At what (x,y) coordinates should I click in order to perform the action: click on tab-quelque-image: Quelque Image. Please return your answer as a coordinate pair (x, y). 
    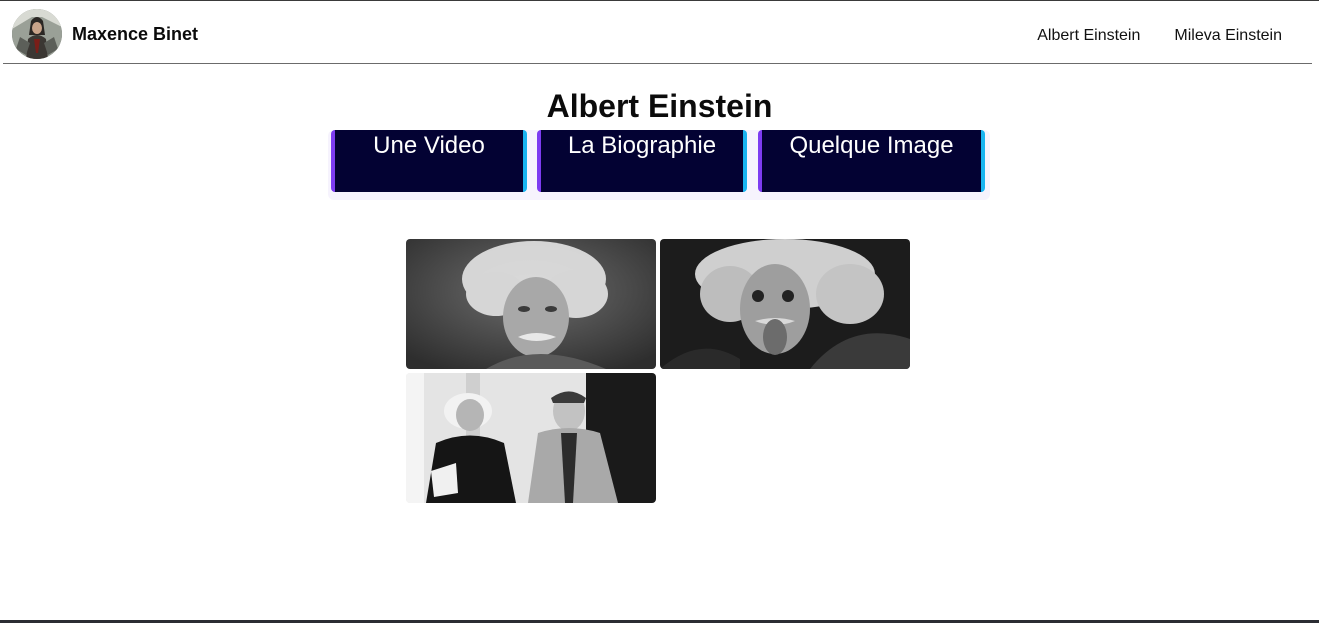
    Looking at the image, I should click on (871, 161).